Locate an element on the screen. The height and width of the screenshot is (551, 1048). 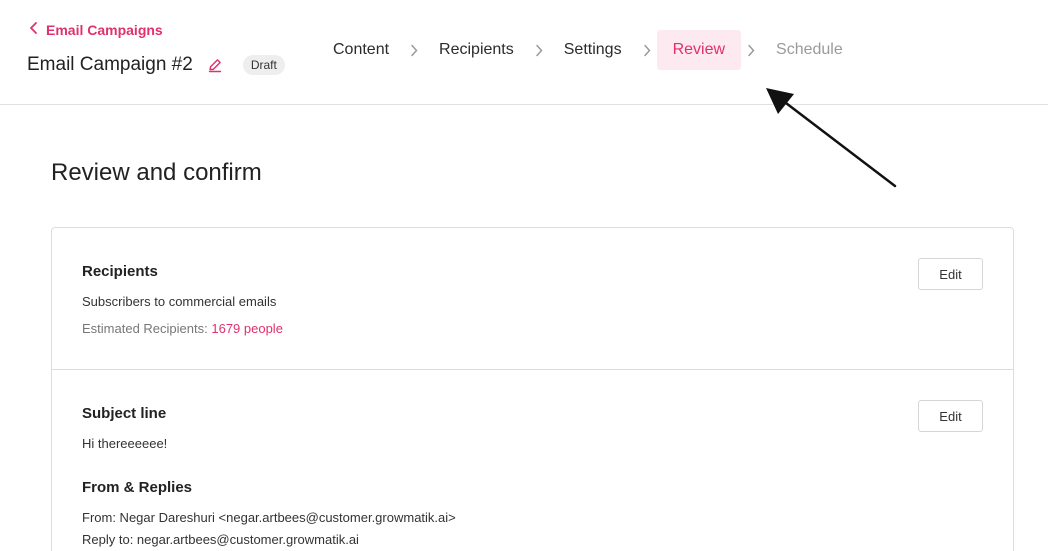
recipients-heading: Recipients is located at coordinates (120, 271).